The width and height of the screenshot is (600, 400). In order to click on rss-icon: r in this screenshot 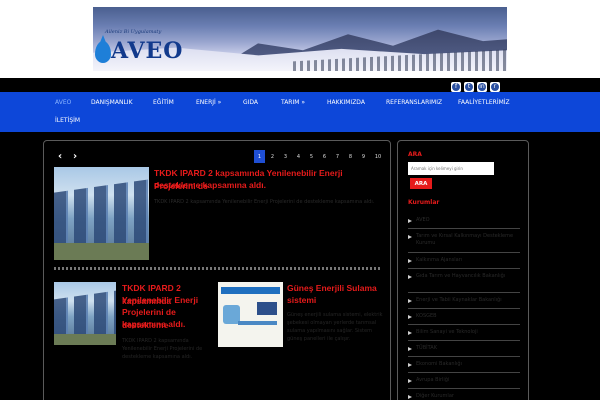, I will do `click(495, 87)`.